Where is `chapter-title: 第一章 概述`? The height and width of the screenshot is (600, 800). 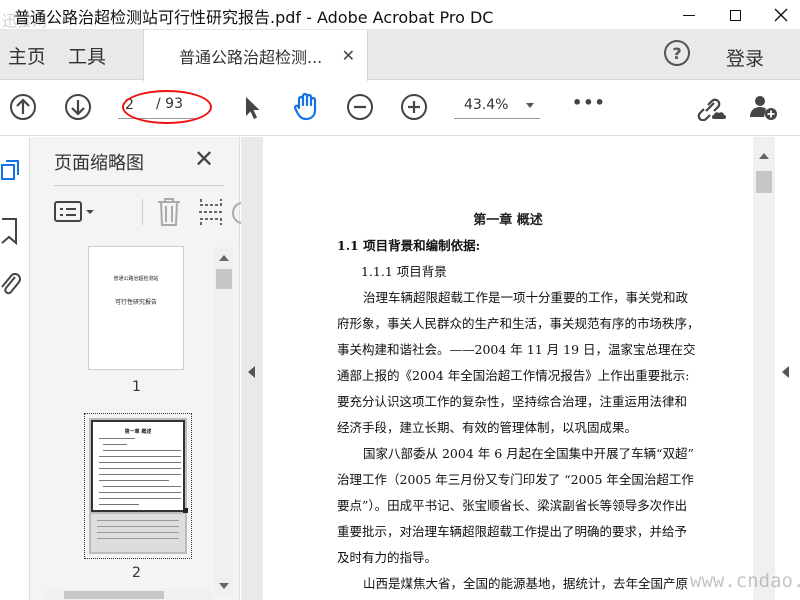
chapter-title: 第一章 概述 is located at coordinates (508, 220).